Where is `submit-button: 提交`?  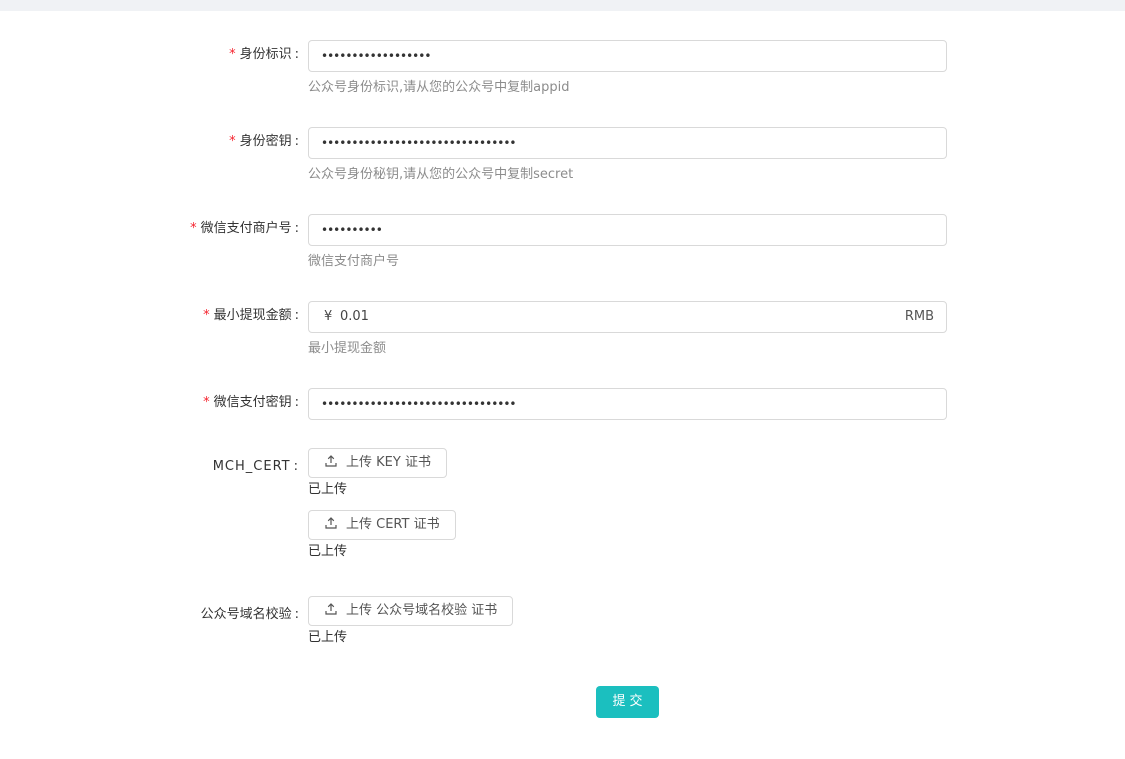 submit-button: 提交 is located at coordinates (627, 702).